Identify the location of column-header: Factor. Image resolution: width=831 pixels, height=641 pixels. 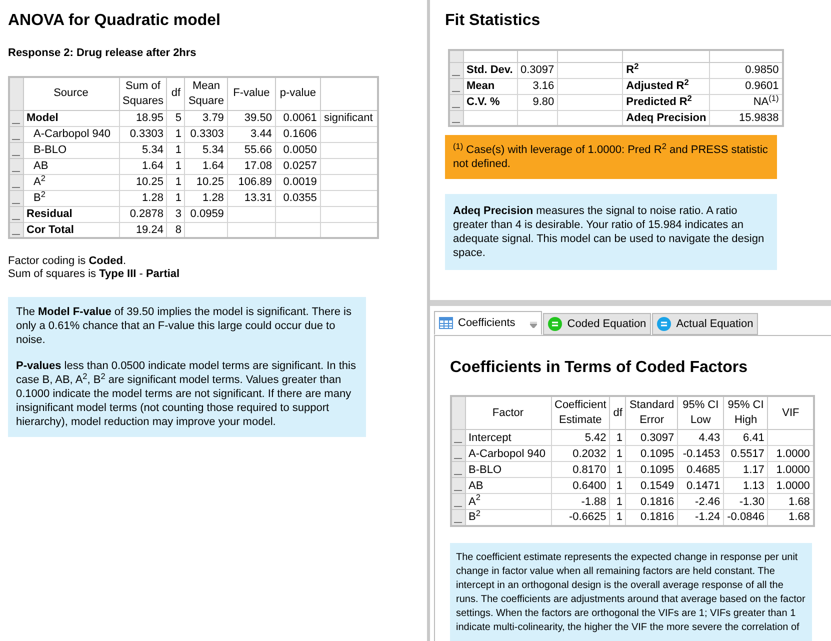
(508, 413).